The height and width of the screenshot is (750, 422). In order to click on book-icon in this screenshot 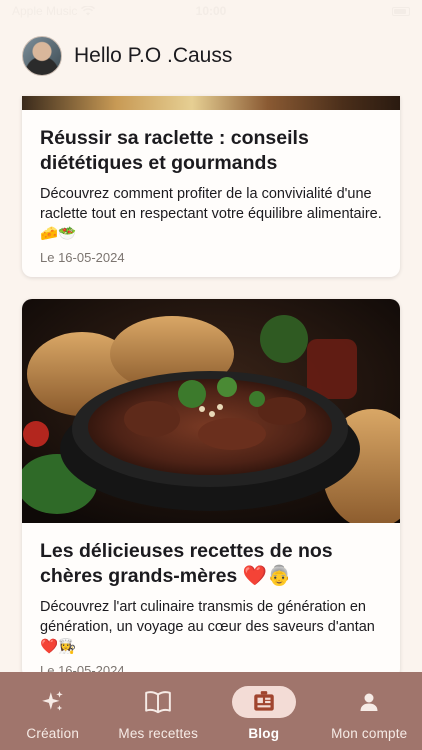, I will do `click(158, 702)`.